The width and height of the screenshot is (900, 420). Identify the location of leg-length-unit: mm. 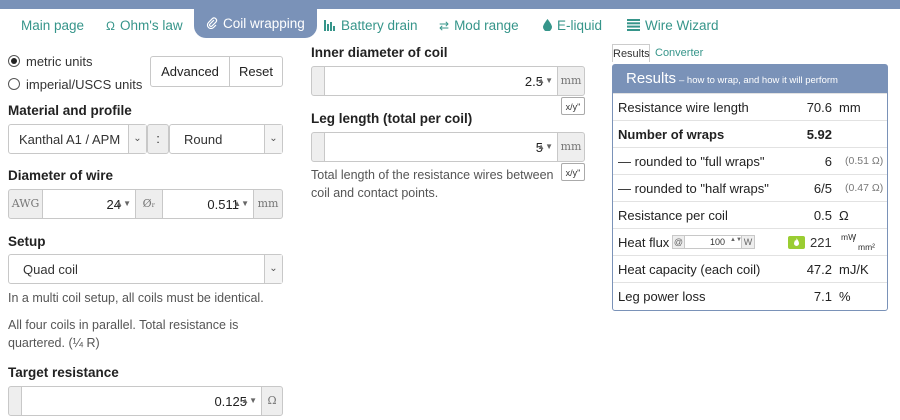
(571, 147).